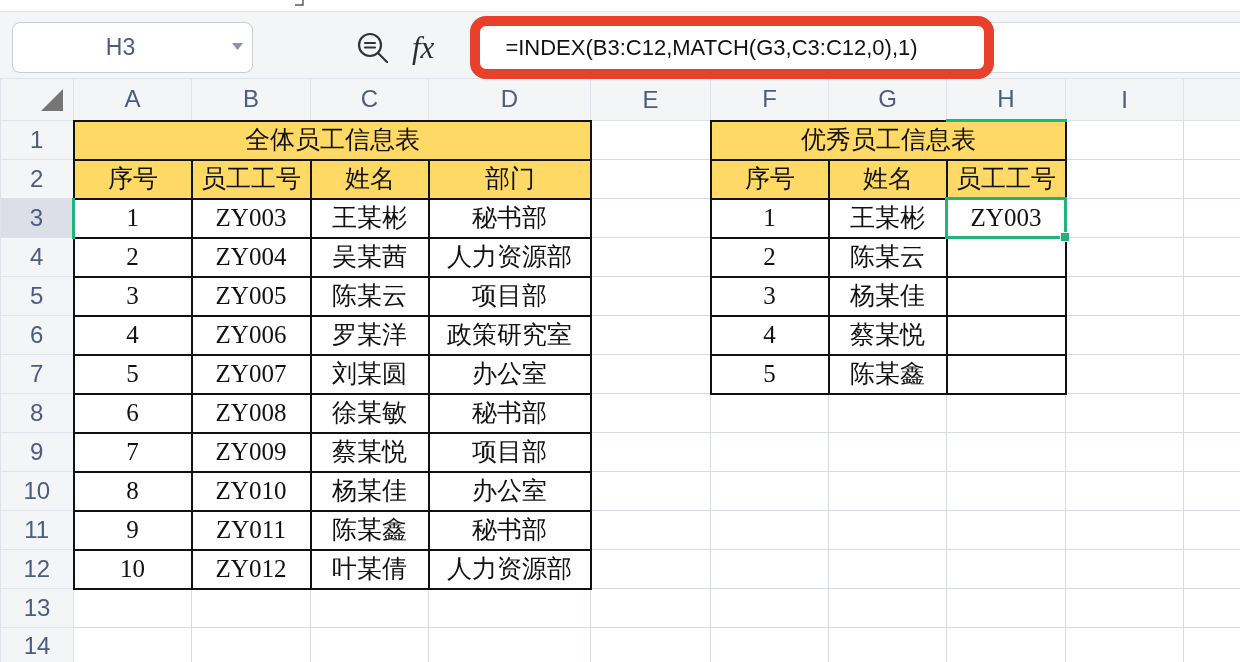  Describe the element at coordinates (37, 257) in the screenshot. I see `row-header: 4` at that location.